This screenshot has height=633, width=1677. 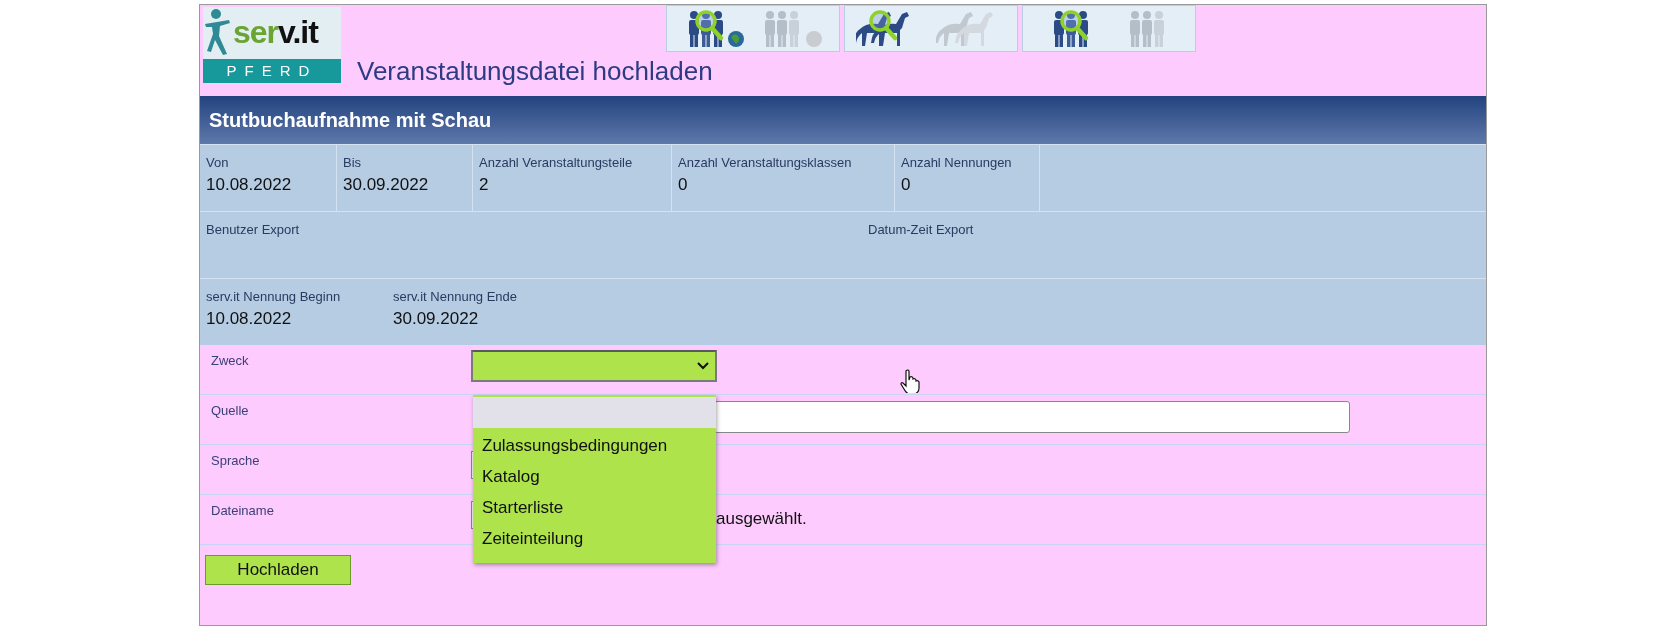 What do you see at coordinates (484, 185) in the screenshot?
I see `field-value: 2` at bounding box center [484, 185].